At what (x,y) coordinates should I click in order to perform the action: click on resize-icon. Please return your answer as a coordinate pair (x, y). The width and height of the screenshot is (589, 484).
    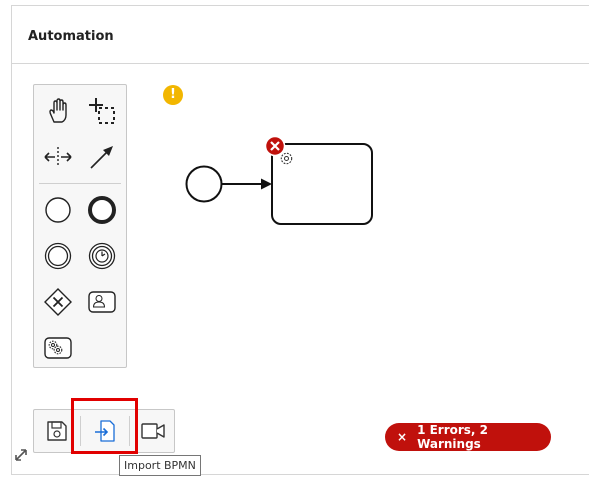
    Looking at the image, I should click on (21, 454).